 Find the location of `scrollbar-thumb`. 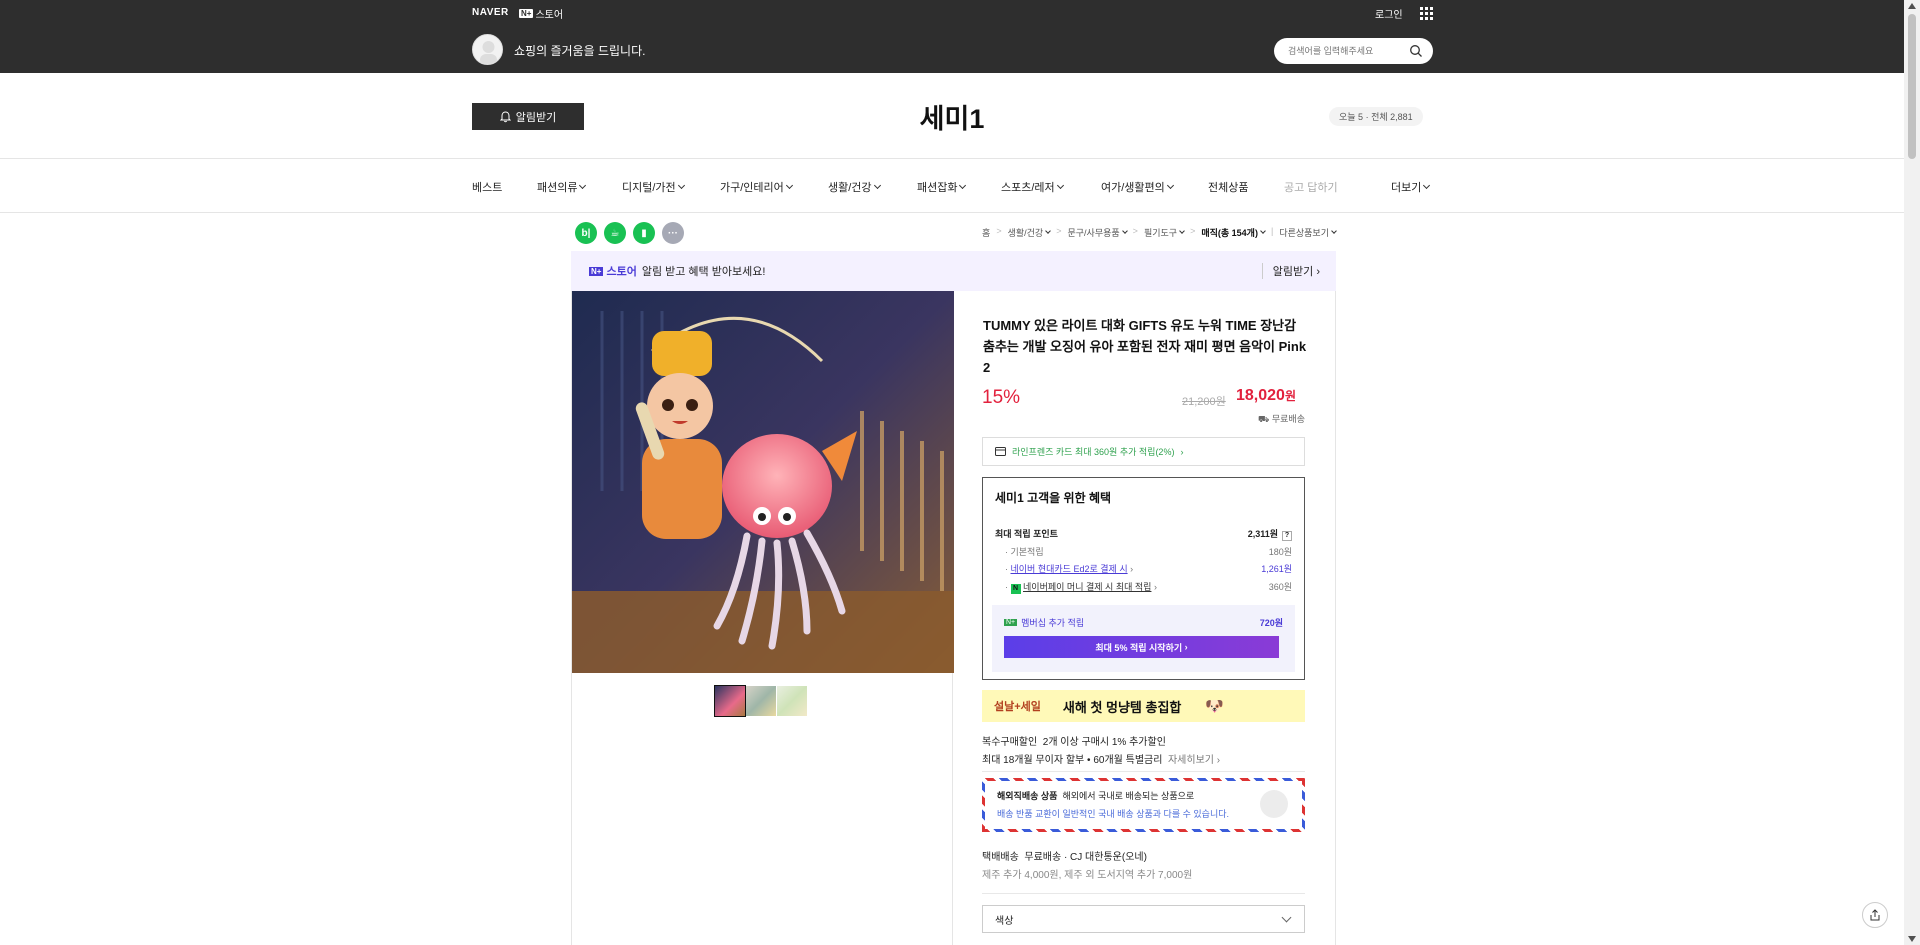

scrollbar-thumb is located at coordinates (1912, 86).